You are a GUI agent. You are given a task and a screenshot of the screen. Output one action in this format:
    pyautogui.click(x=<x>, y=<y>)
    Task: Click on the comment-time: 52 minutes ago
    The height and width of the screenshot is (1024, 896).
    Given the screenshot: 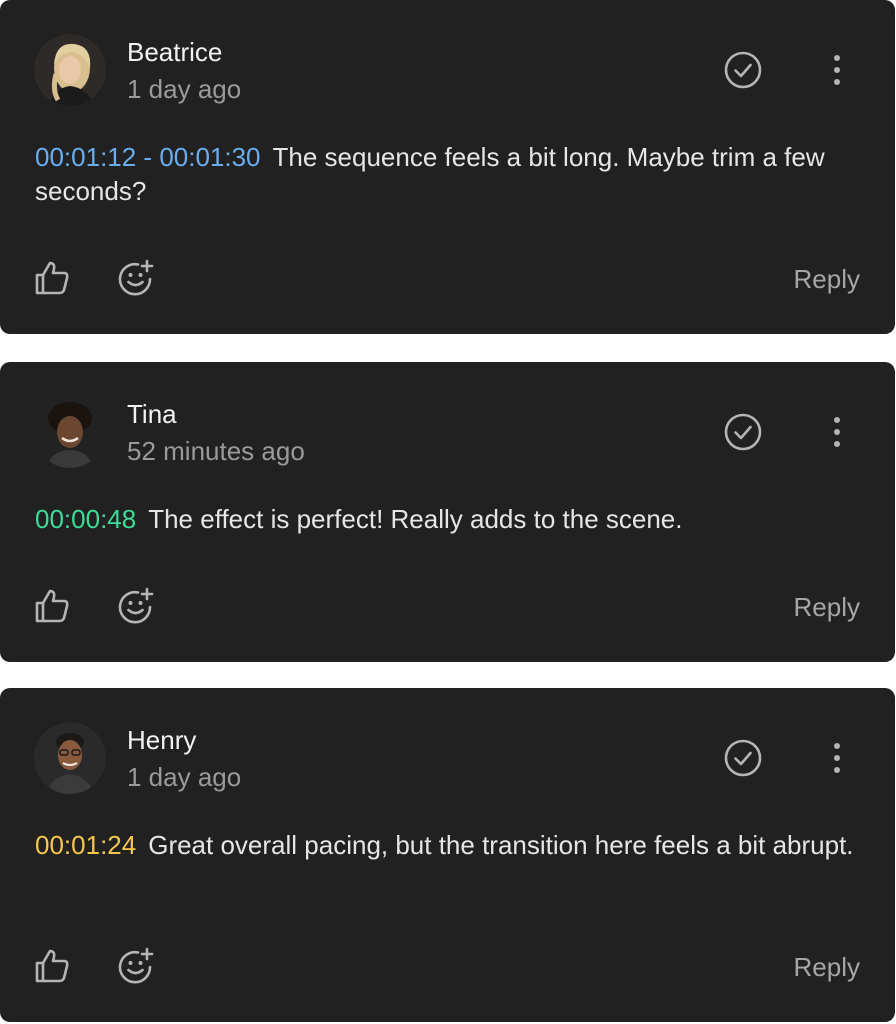 What is the action you would take?
    pyautogui.click(x=216, y=451)
    